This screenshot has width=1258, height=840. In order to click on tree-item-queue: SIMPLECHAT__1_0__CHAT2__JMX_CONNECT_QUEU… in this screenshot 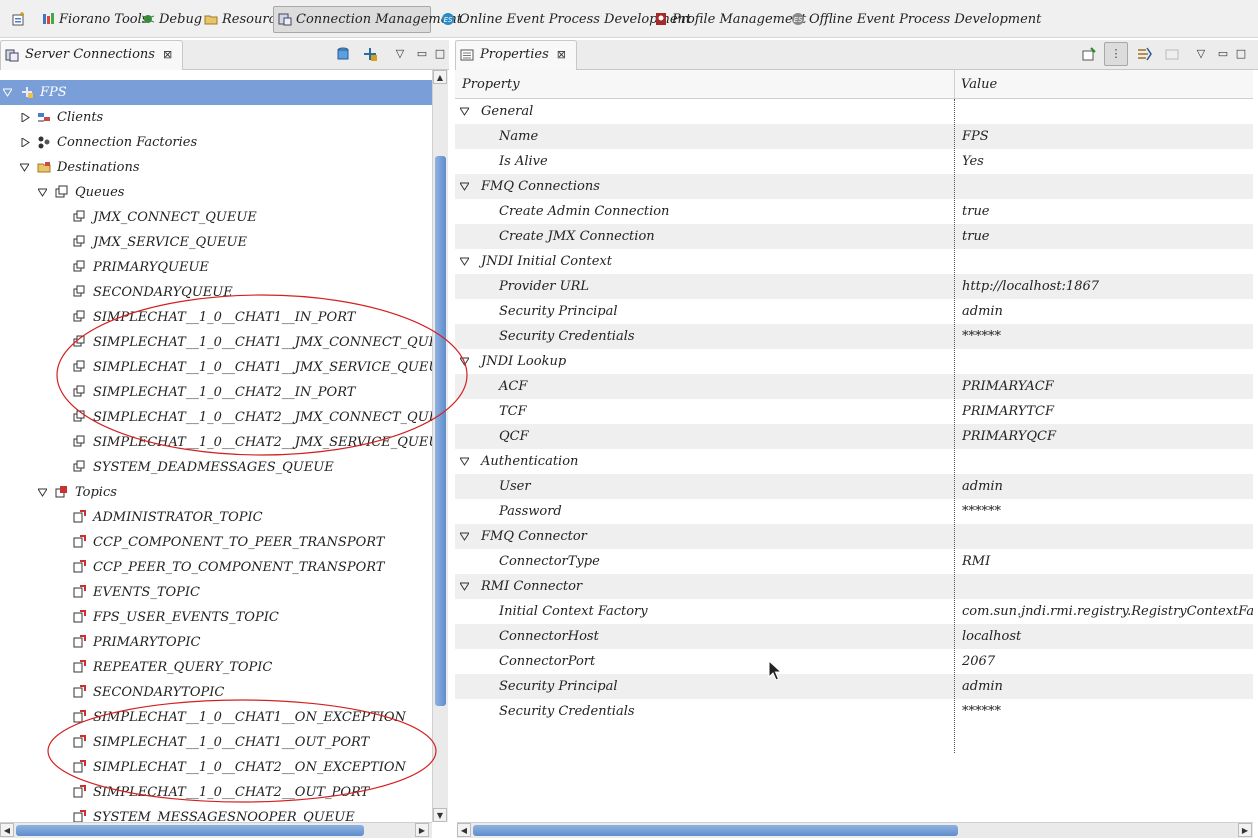, I will do `click(216, 417)`.